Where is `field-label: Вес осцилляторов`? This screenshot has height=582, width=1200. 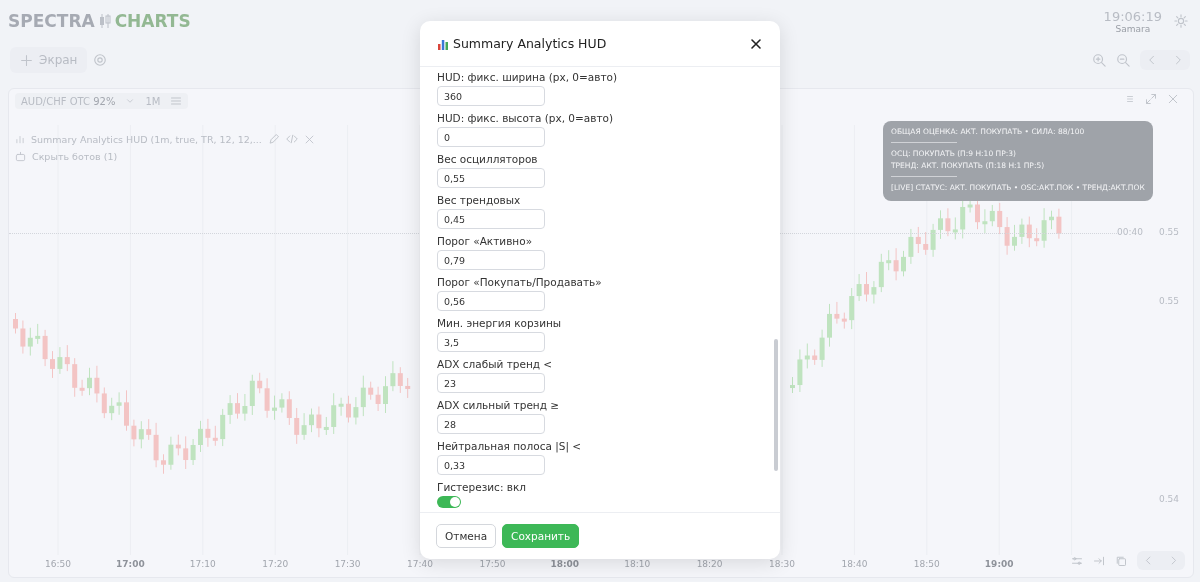 field-label: Вес осцилляторов is located at coordinates (488, 159).